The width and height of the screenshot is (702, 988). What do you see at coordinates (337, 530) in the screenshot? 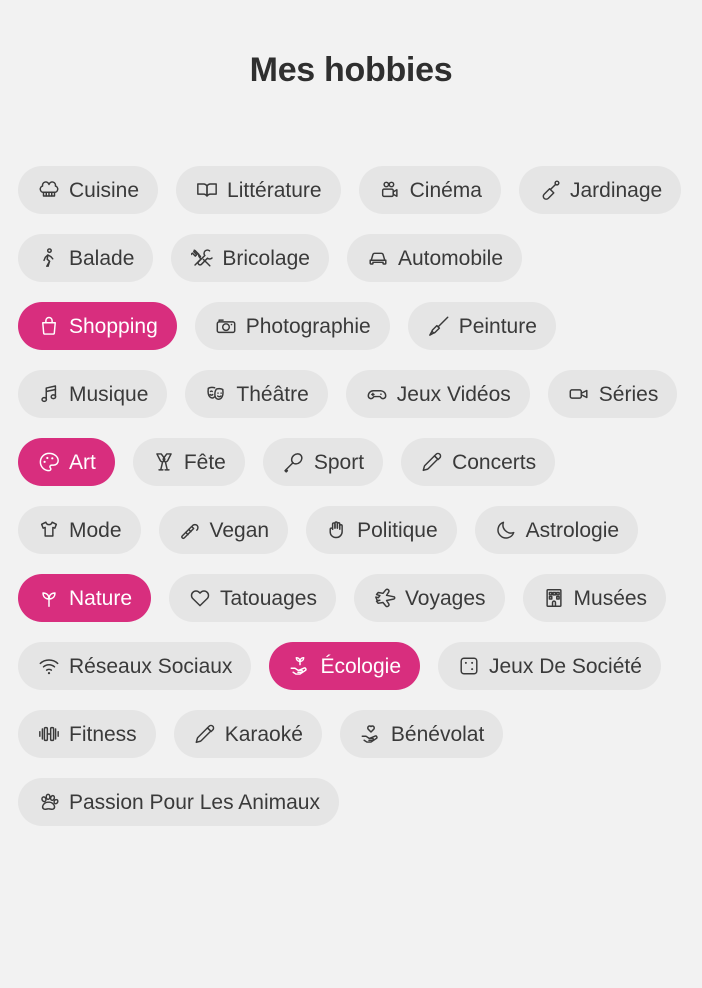
I see `raised-fist-icon` at bounding box center [337, 530].